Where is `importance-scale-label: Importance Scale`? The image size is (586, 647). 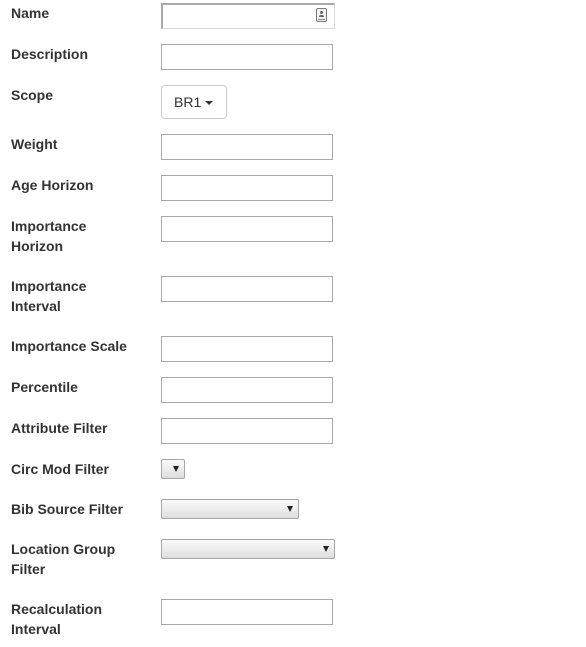
importance-scale-label: Importance Scale is located at coordinates (69, 346).